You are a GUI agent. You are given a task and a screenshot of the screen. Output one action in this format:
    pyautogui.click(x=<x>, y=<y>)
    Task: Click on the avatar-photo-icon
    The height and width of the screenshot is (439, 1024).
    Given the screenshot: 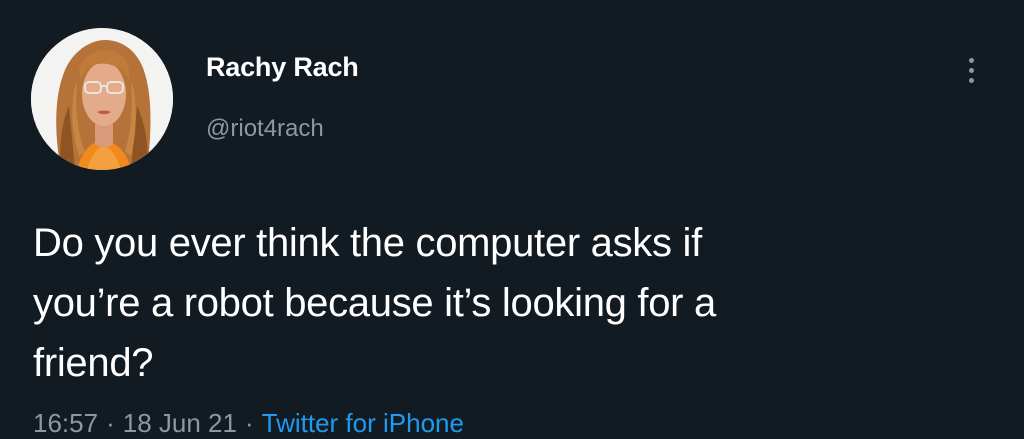 What is the action you would take?
    pyautogui.click(x=102, y=99)
    